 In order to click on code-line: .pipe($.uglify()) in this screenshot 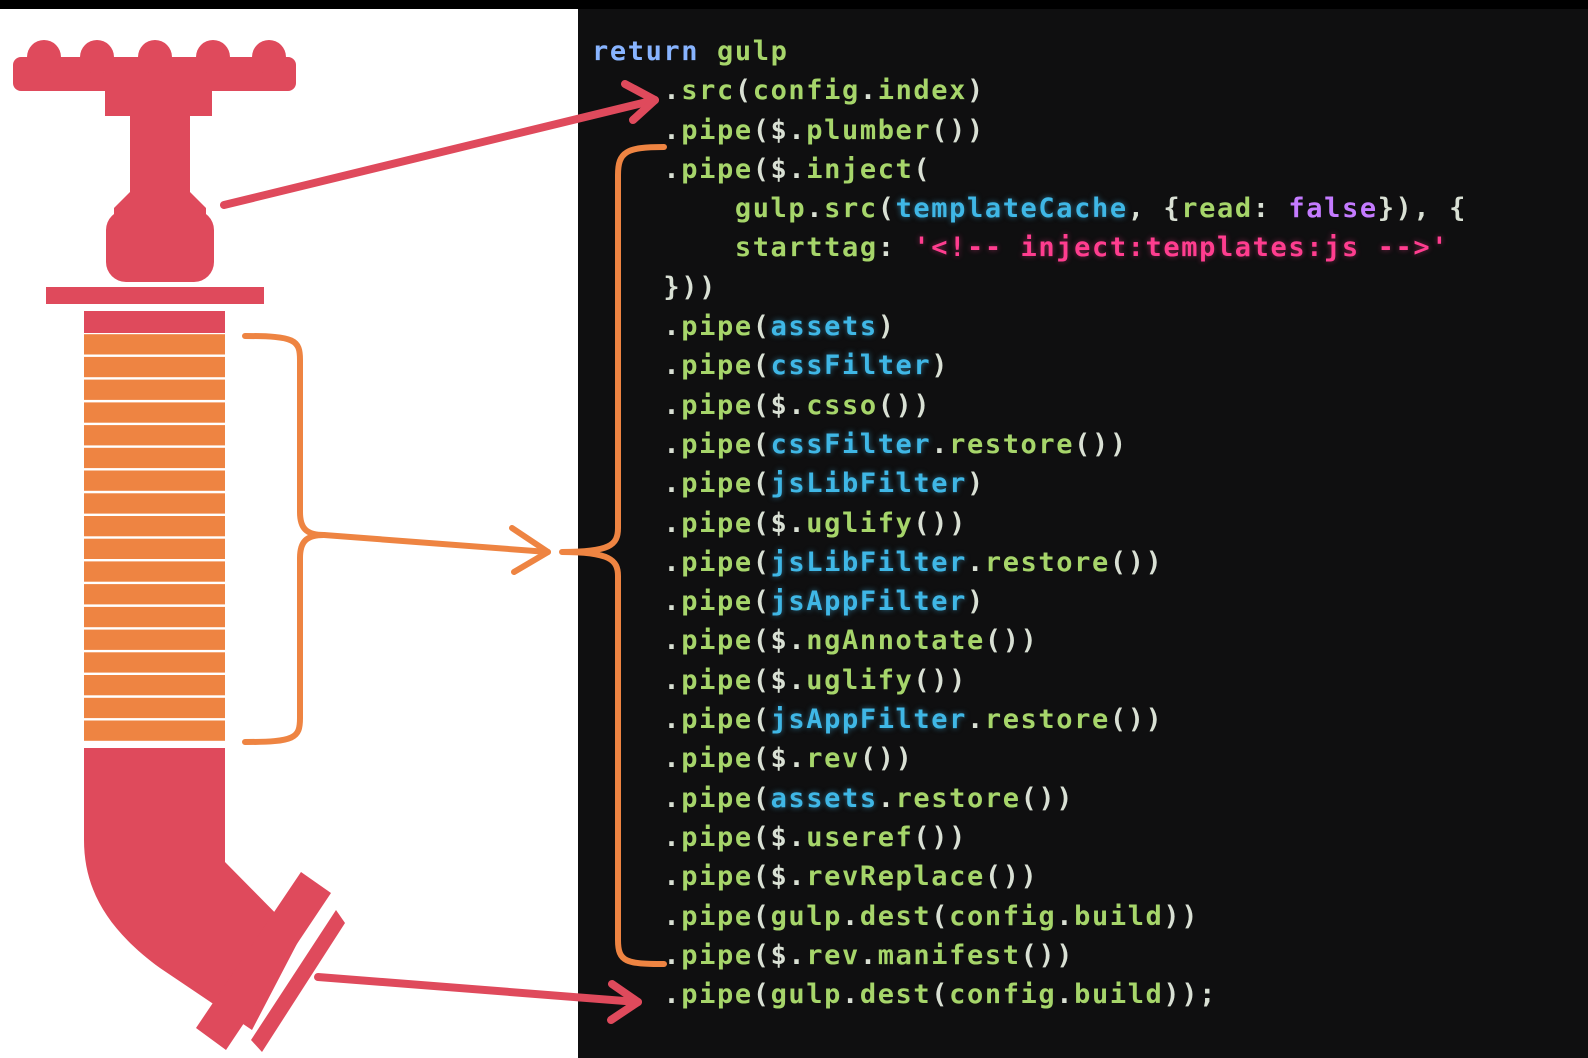, I will do `click(1029, 523)`.